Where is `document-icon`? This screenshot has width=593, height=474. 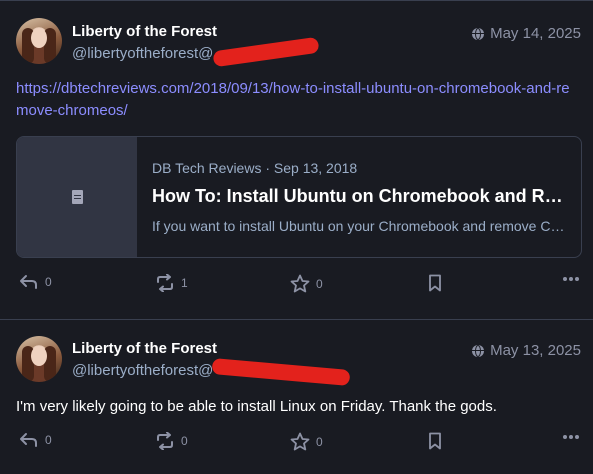 document-icon is located at coordinates (77, 197).